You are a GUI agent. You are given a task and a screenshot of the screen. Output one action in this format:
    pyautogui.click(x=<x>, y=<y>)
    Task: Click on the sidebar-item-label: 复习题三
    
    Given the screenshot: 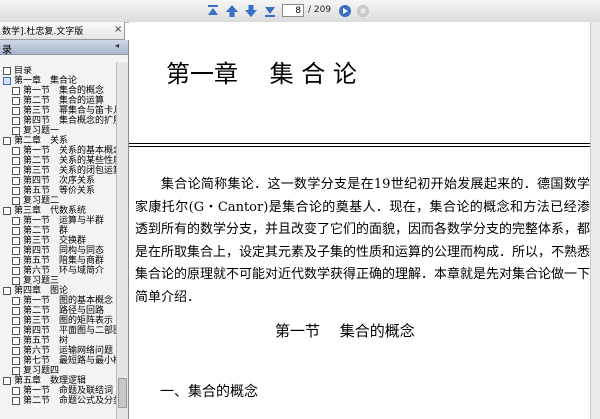 What is the action you would take?
    pyautogui.click(x=41, y=281)
    